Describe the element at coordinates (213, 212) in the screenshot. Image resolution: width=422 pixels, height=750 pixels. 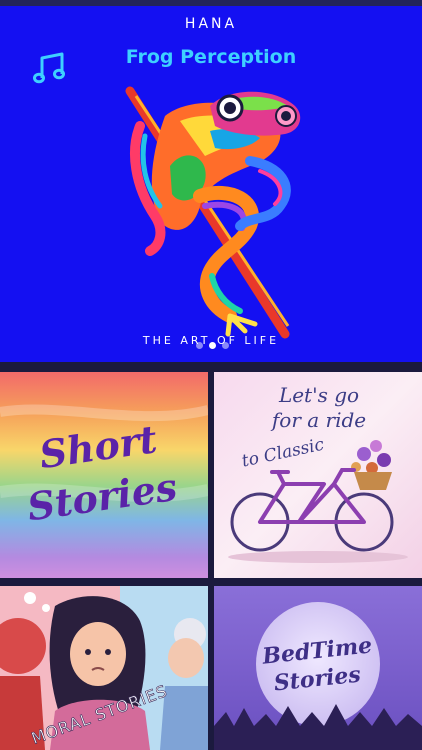
I see `frog-artwork` at that location.